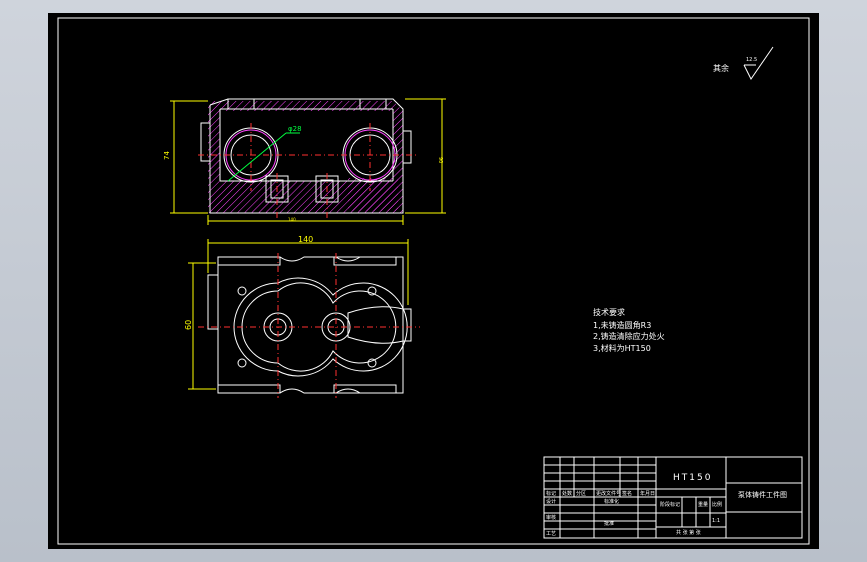  I want to click on col-label-change: 更改文件号, so click(608, 493).